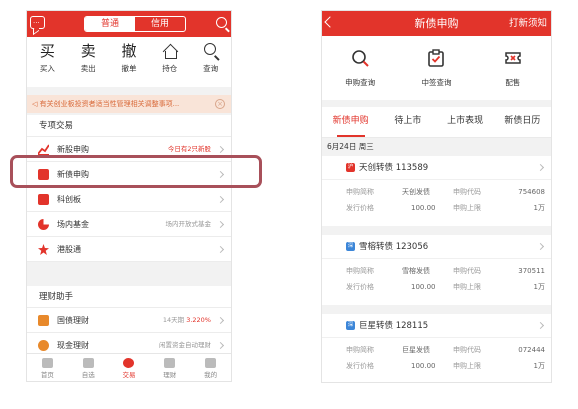  Describe the element at coordinates (47, 375) in the screenshot. I see `tab-label: 首页` at that location.